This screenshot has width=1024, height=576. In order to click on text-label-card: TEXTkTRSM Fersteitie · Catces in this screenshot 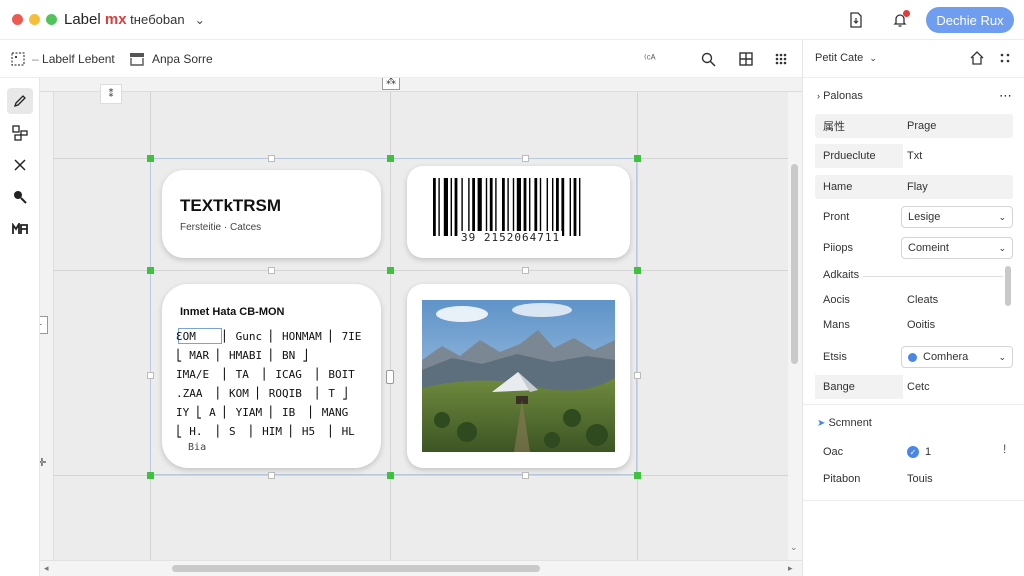, I will do `click(271, 214)`.